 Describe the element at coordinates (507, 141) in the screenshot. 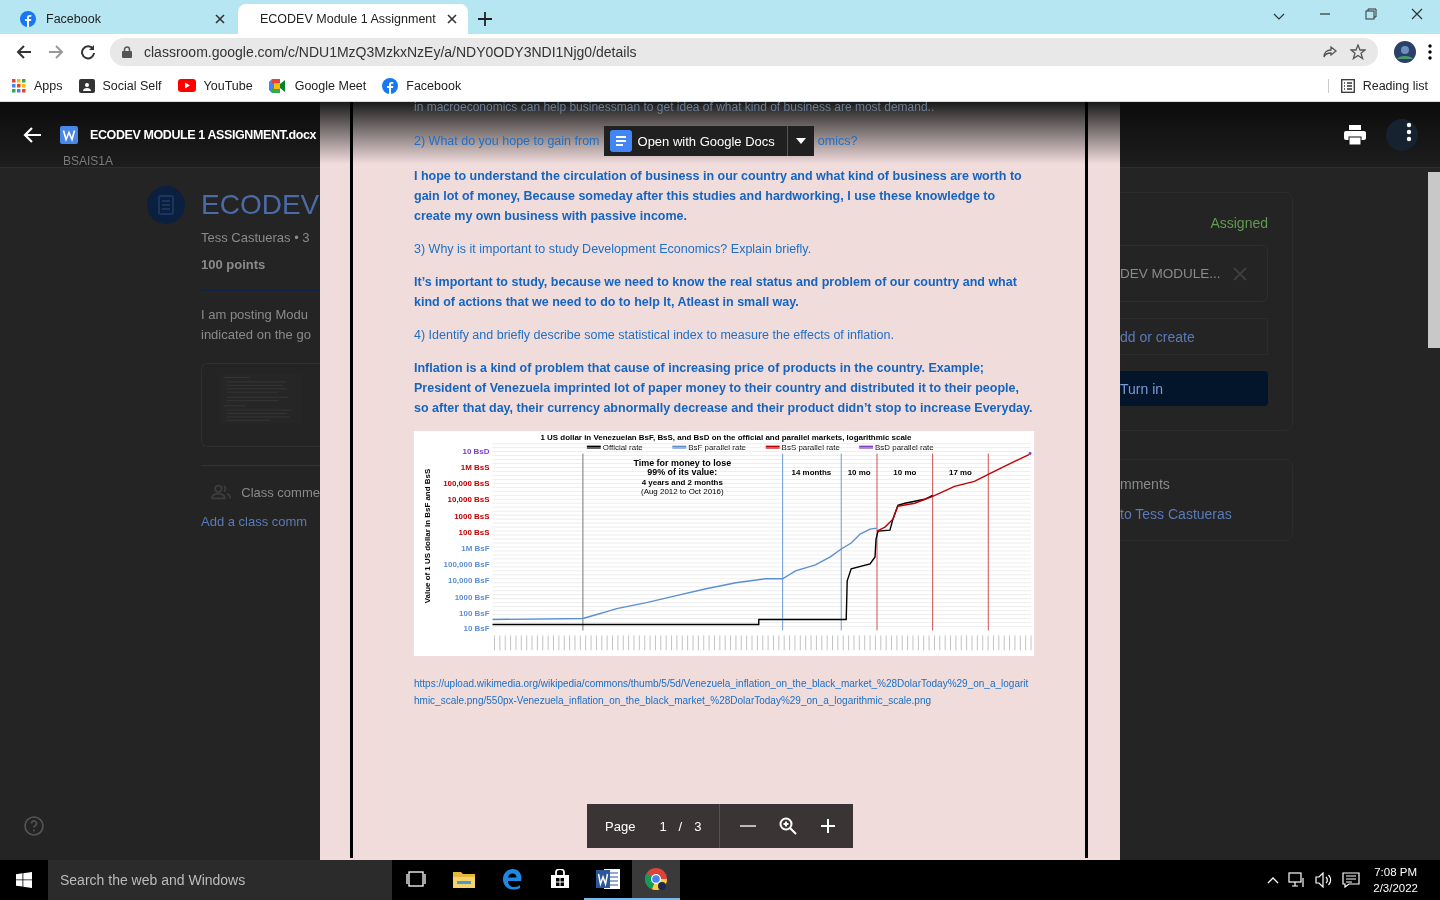

I see `question-text: 2) What do you hope to gain from` at that location.